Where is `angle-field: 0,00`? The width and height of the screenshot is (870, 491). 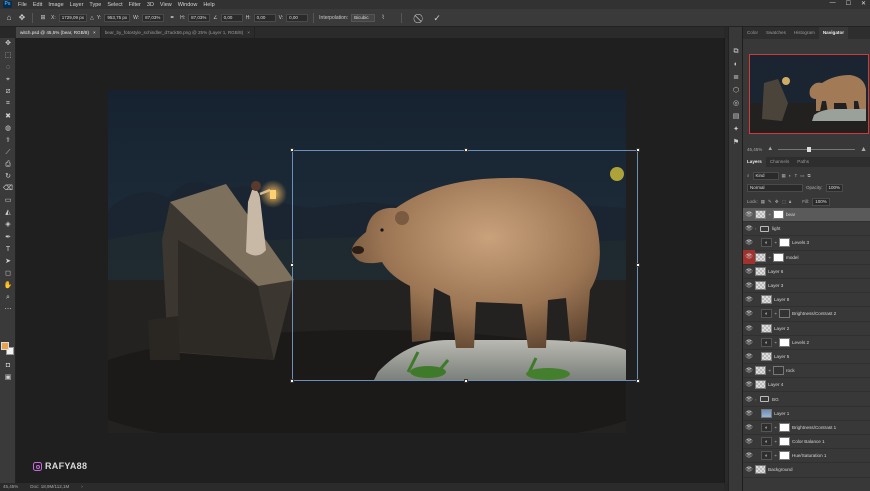
angle-field: 0,00 is located at coordinates (231, 17).